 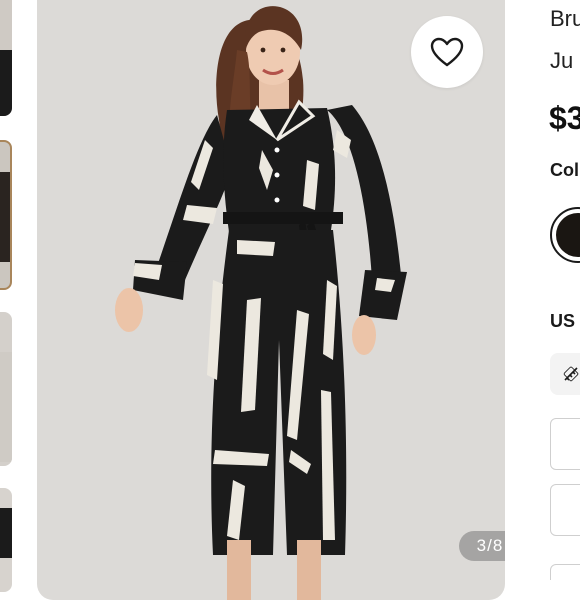 What do you see at coordinates (490, 545) in the screenshot?
I see `image-counter-text: 3/8` at bounding box center [490, 545].